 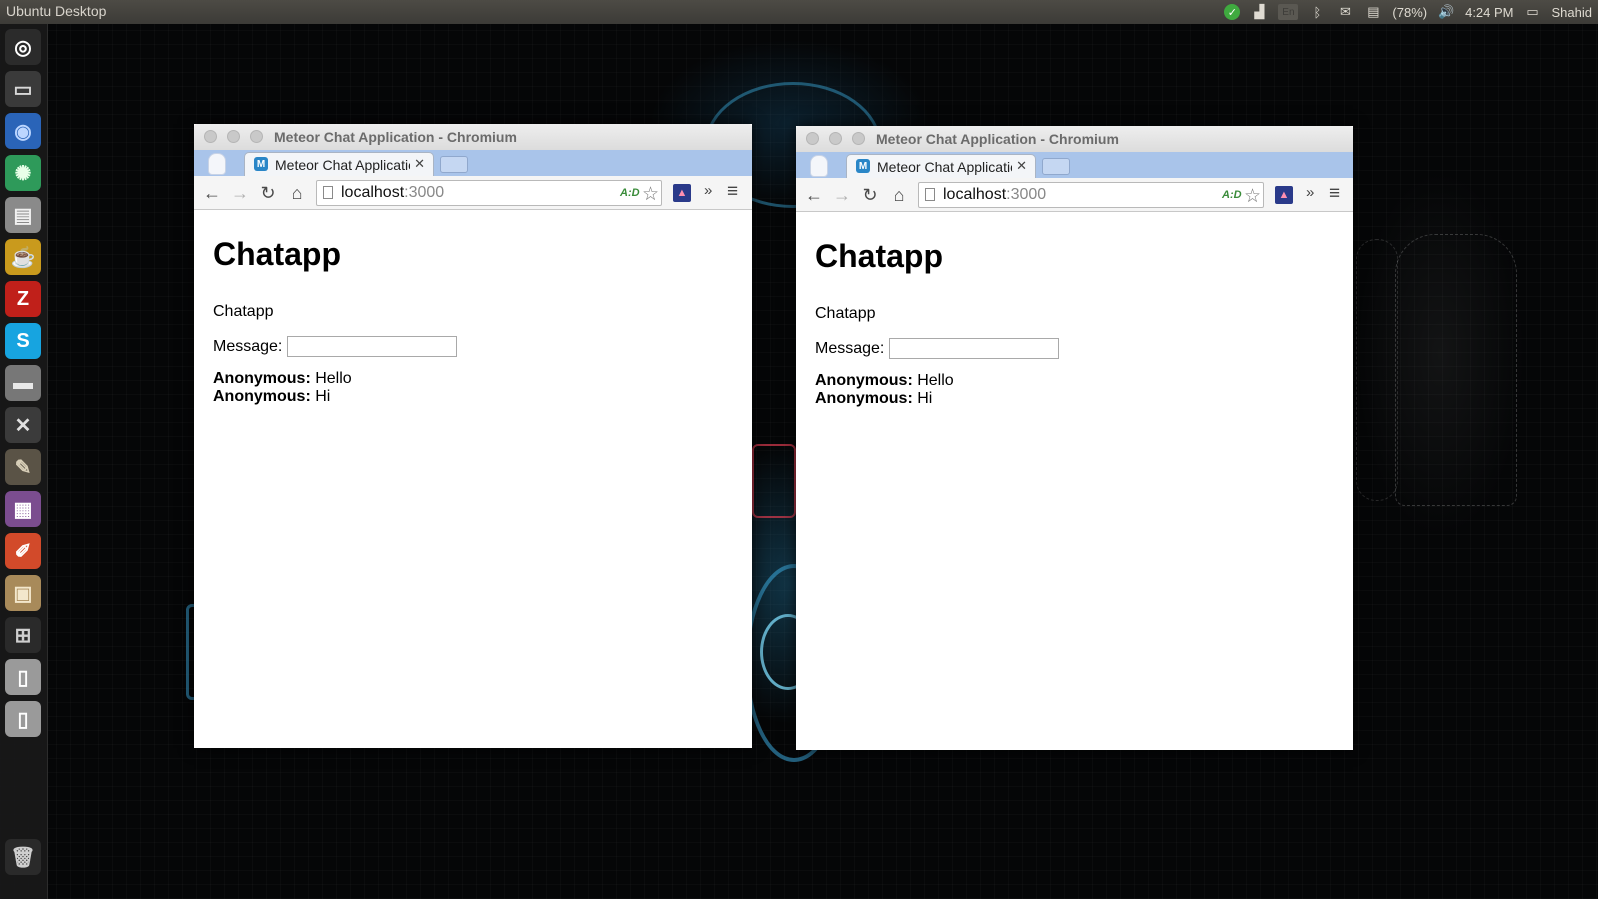 What do you see at coordinates (23, 47) in the screenshot?
I see `ubuntu-dash-icon: ◎` at bounding box center [23, 47].